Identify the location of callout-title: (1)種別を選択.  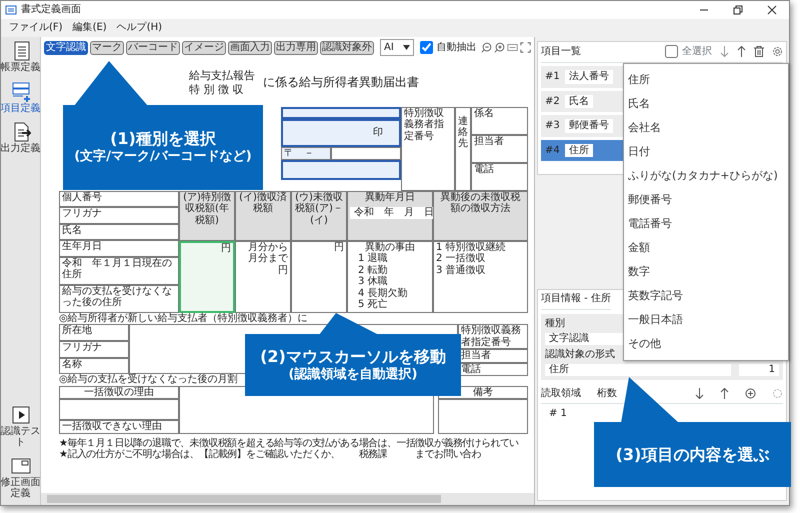
(163, 139).